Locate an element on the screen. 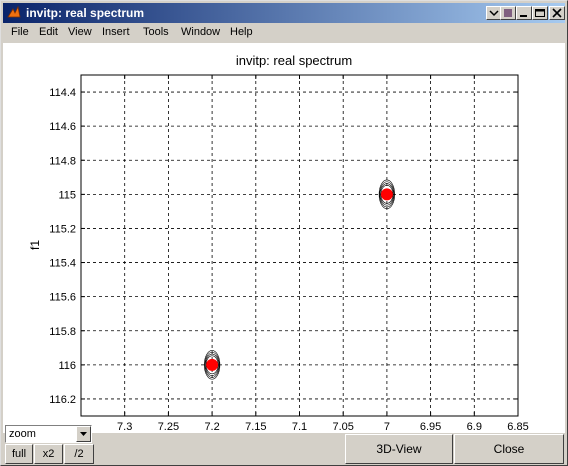 The height and width of the screenshot is (466, 568). matlab-app-icon is located at coordinates (14, 11).